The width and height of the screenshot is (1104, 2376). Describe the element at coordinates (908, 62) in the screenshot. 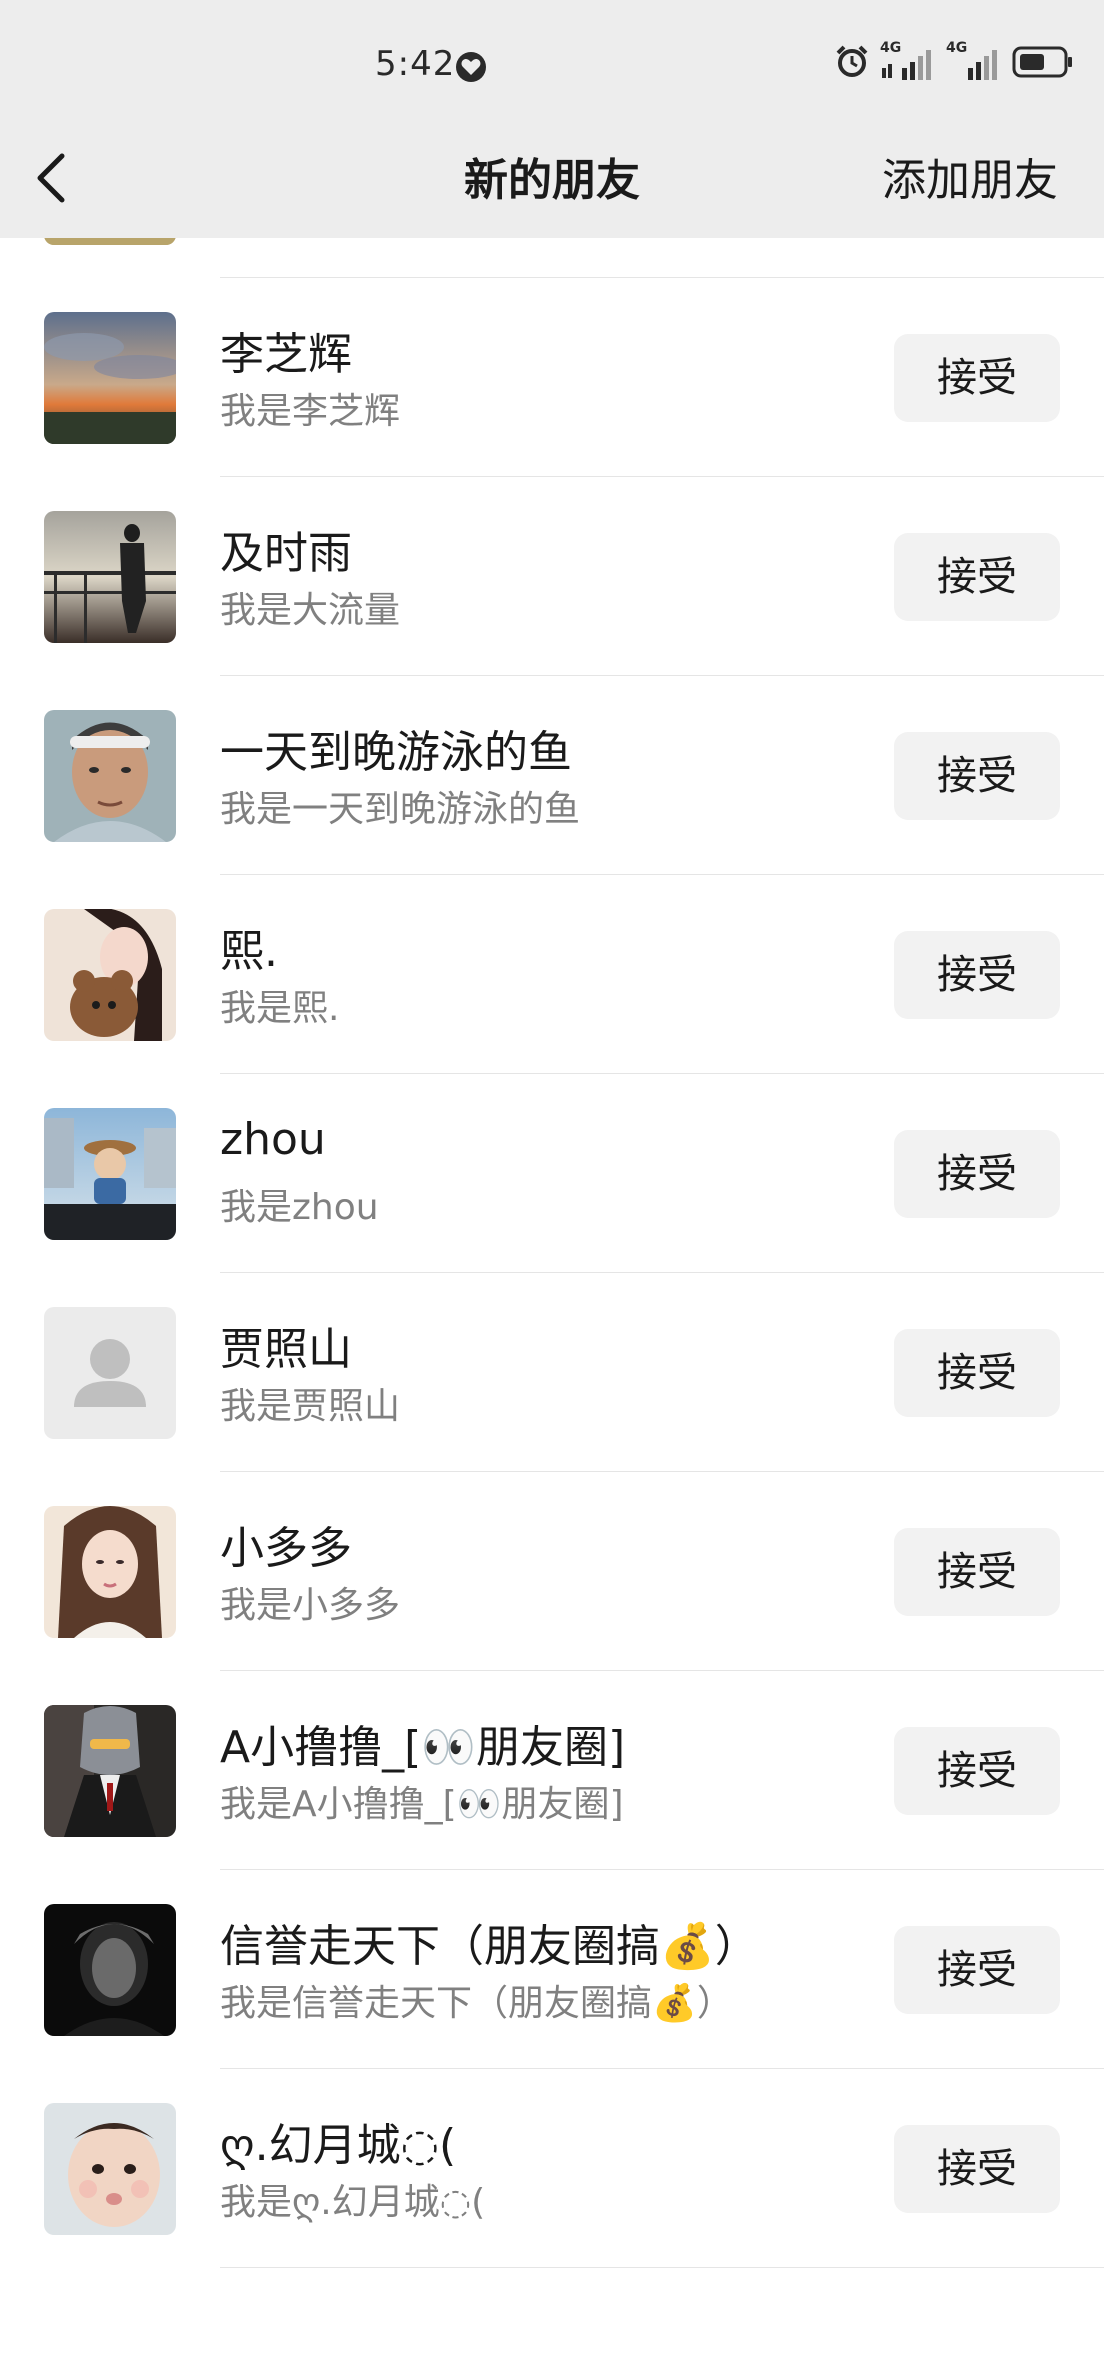

I see `signal-icon-1: 4G` at that location.